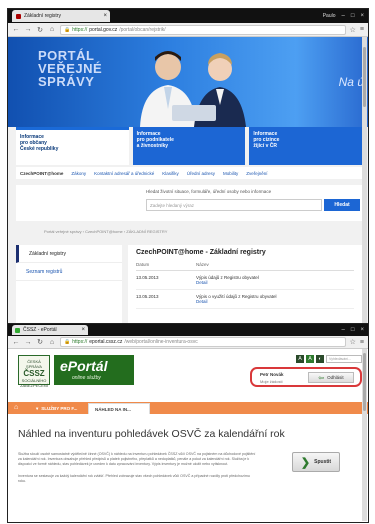 This screenshot has height=524, width=375. I want to click on column-header-date: Datum, so click(143, 264).